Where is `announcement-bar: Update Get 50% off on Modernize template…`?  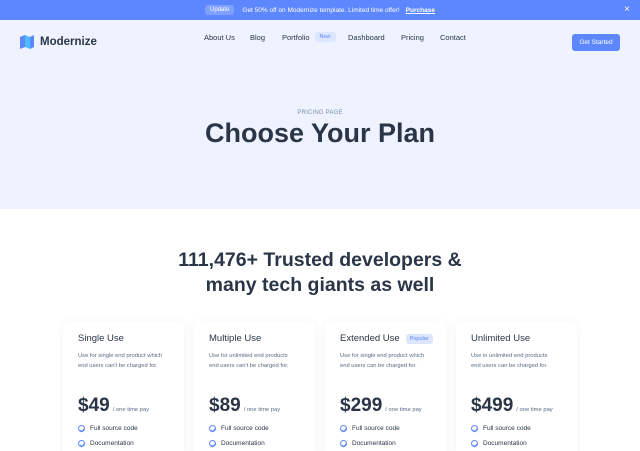 announcement-bar: Update Get 50% off on Modernize template… is located at coordinates (320, 10).